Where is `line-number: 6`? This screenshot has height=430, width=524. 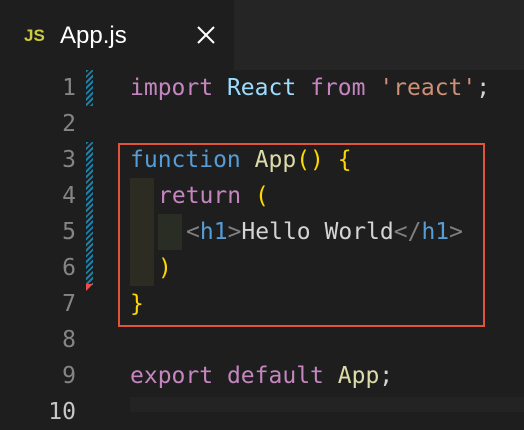
line-number: 6 is located at coordinates (69, 268).